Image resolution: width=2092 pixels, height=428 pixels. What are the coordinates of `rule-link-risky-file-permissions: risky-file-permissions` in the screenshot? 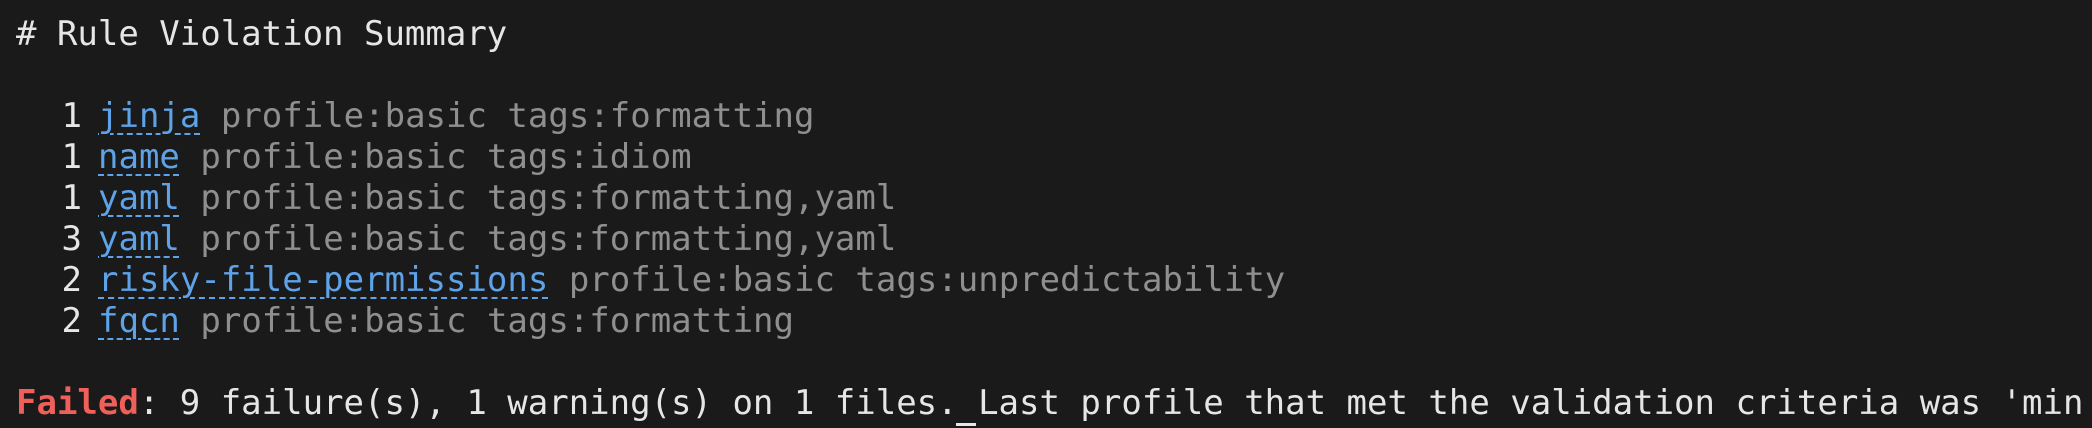 It's located at (323, 280).